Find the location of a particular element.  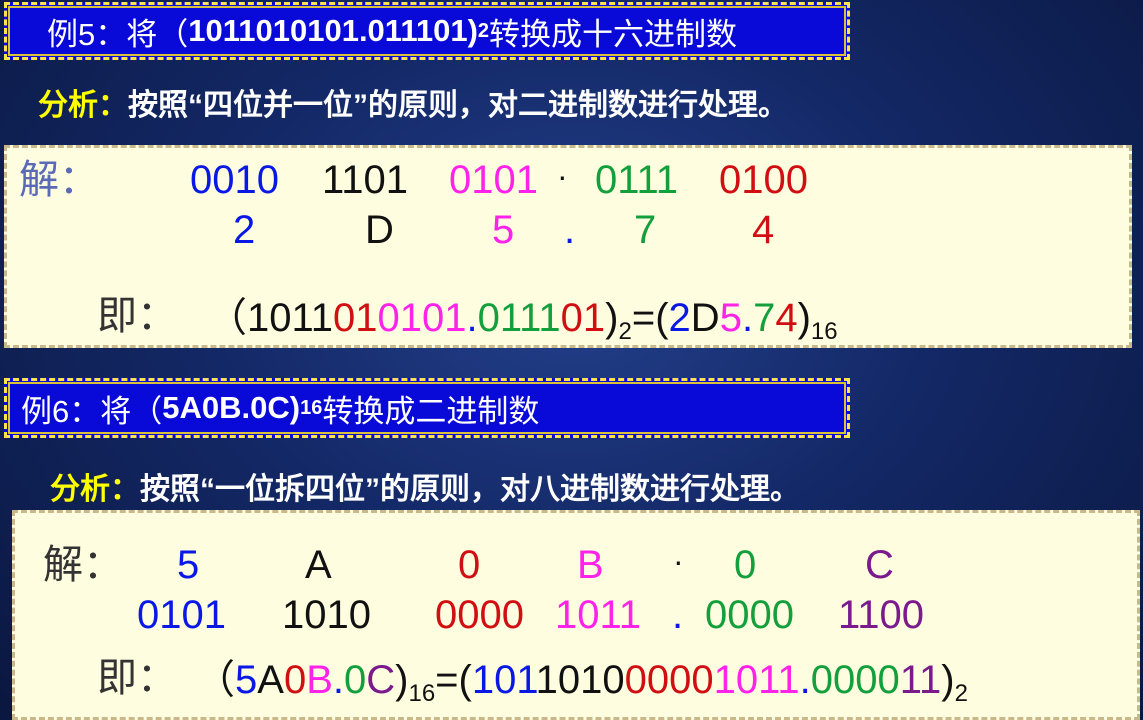

example6-title-bar: 例6：将（ 5A0B.0C) 16 转换成二进制数 is located at coordinates (427, 408).